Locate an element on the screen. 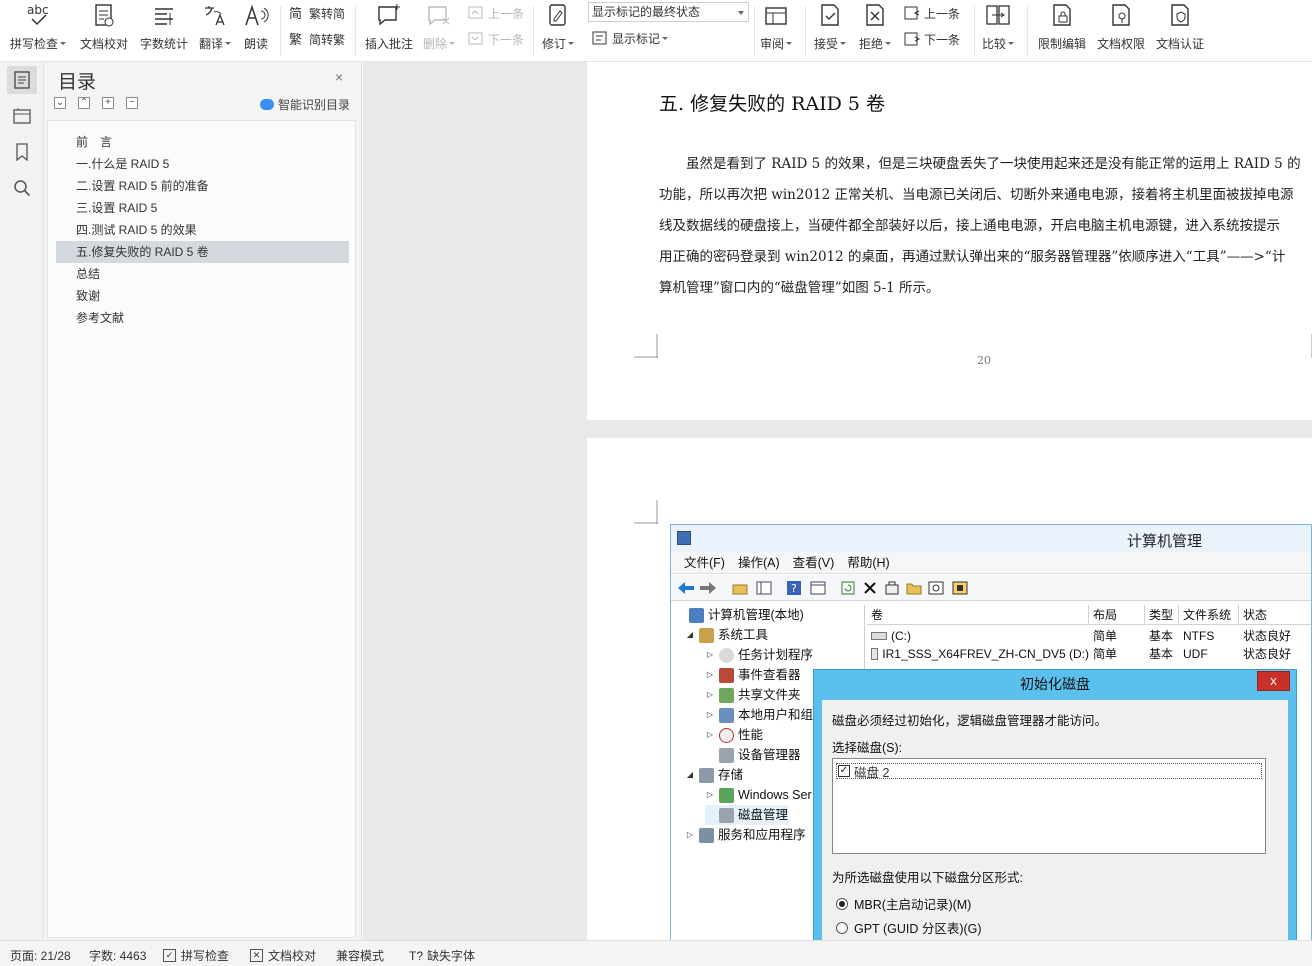 The height and width of the screenshot is (966, 1312). prev-change-button: 上一条 is located at coordinates (931, 13).